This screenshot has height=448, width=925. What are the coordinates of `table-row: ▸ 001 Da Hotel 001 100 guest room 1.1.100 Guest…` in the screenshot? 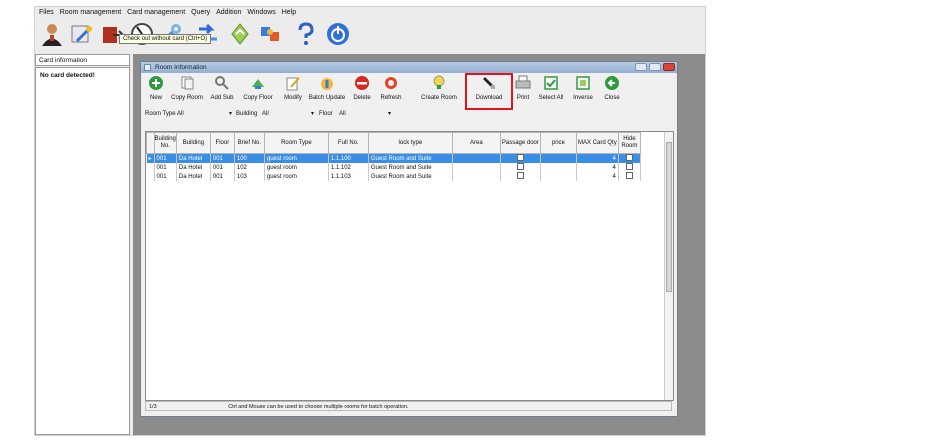 It's located at (393, 158).